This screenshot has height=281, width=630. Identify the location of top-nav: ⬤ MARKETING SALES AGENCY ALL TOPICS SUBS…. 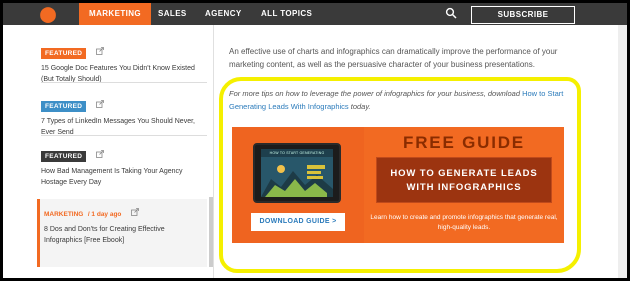
(315, 14).